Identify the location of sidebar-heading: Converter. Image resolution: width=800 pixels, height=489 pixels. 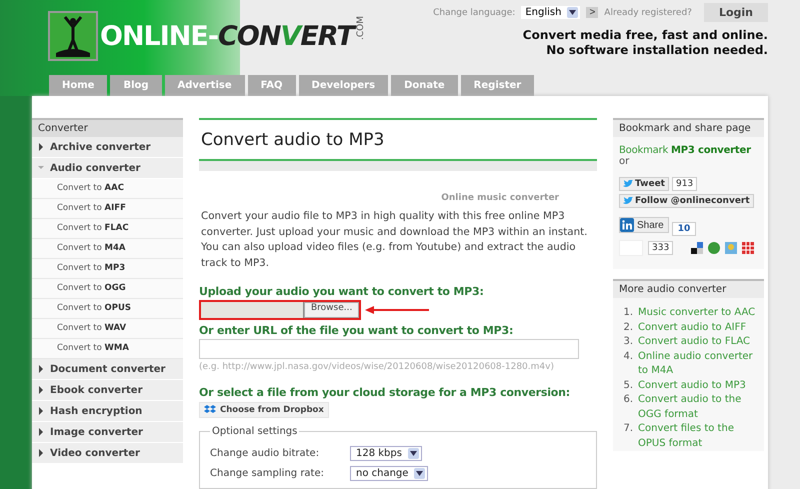
(107, 127).